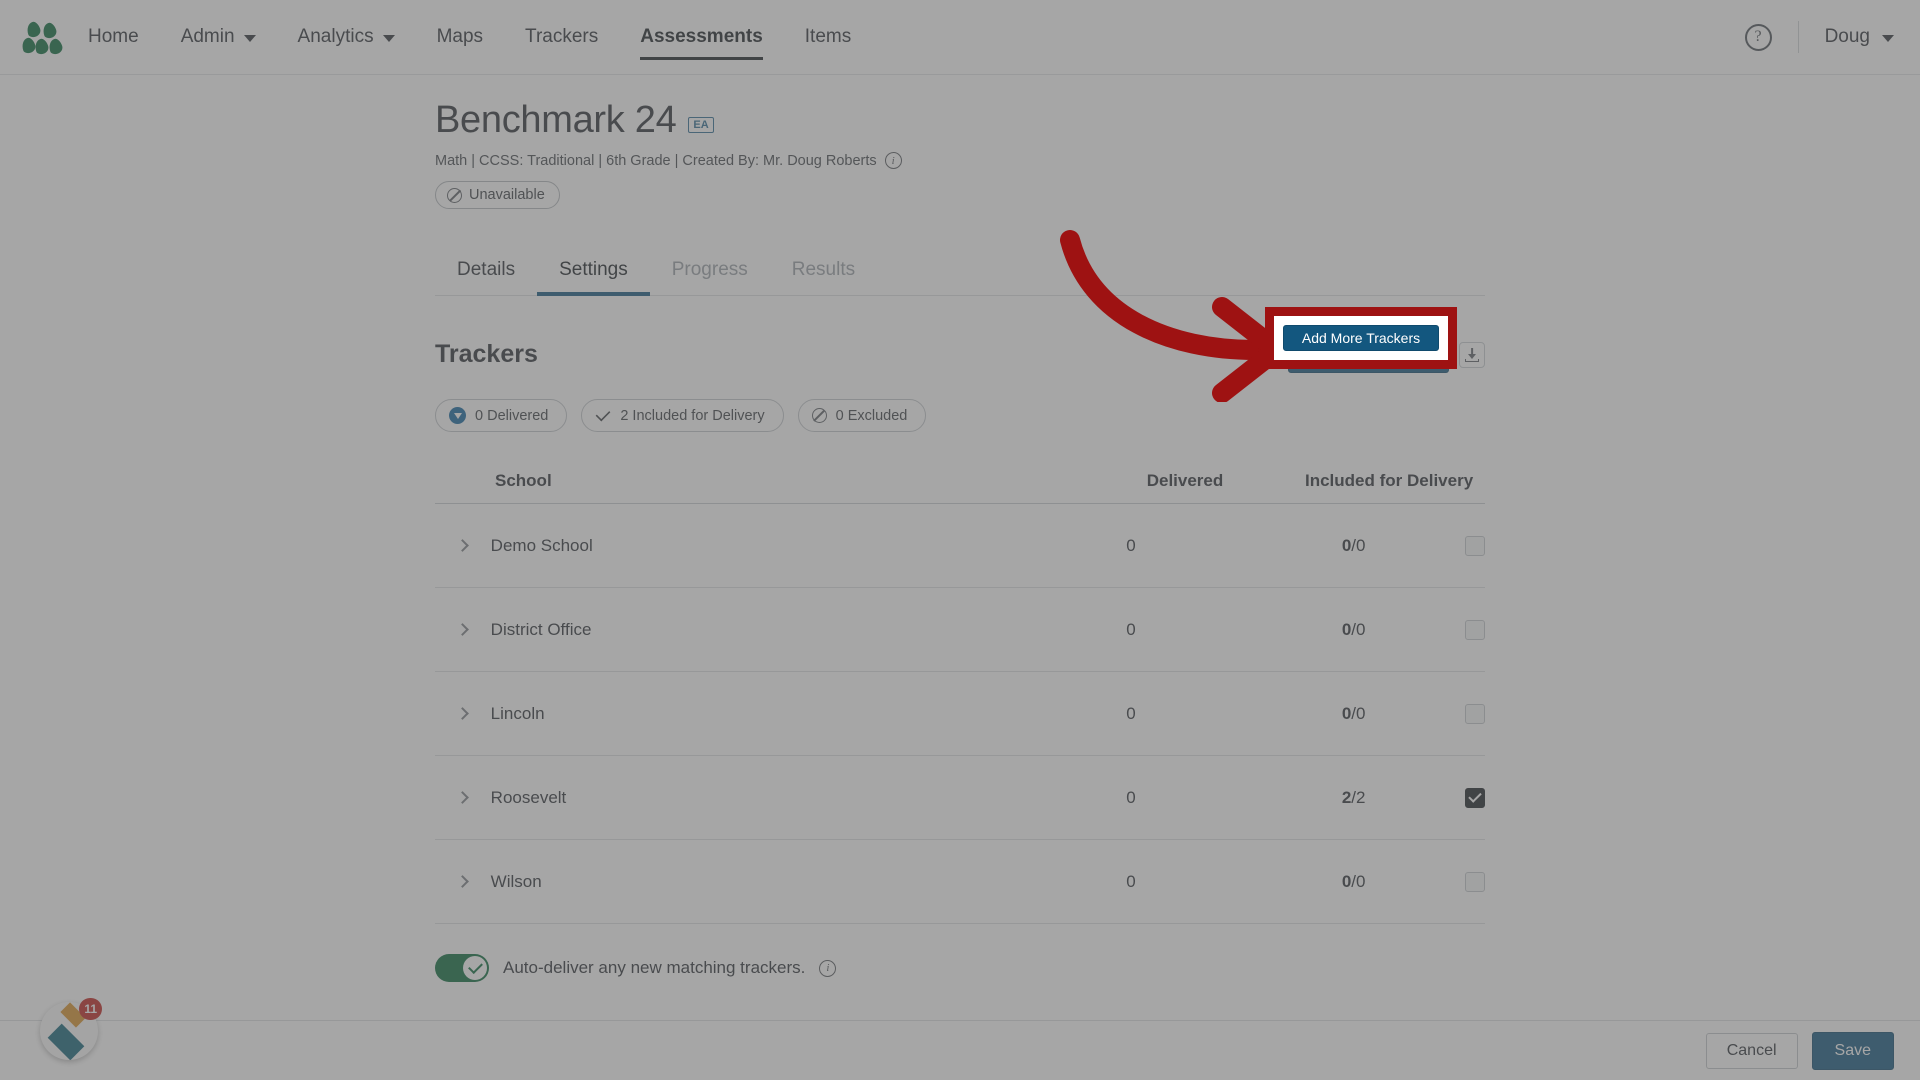 The image size is (1920, 1080). What do you see at coordinates (1368, 354) in the screenshot?
I see `add-more-trackers-button: Add More Trackers` at bounding box center [1368, 354].